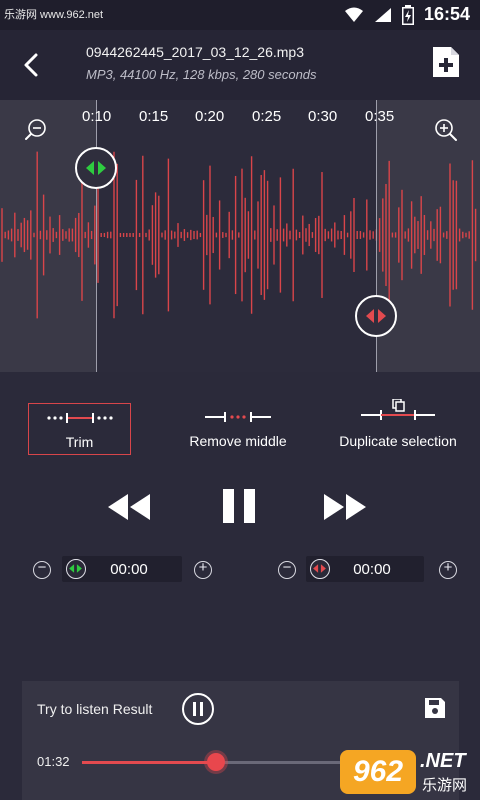 This screenshot has height=800, width=480. I want to click on selection-start-line, so click(96, 236).